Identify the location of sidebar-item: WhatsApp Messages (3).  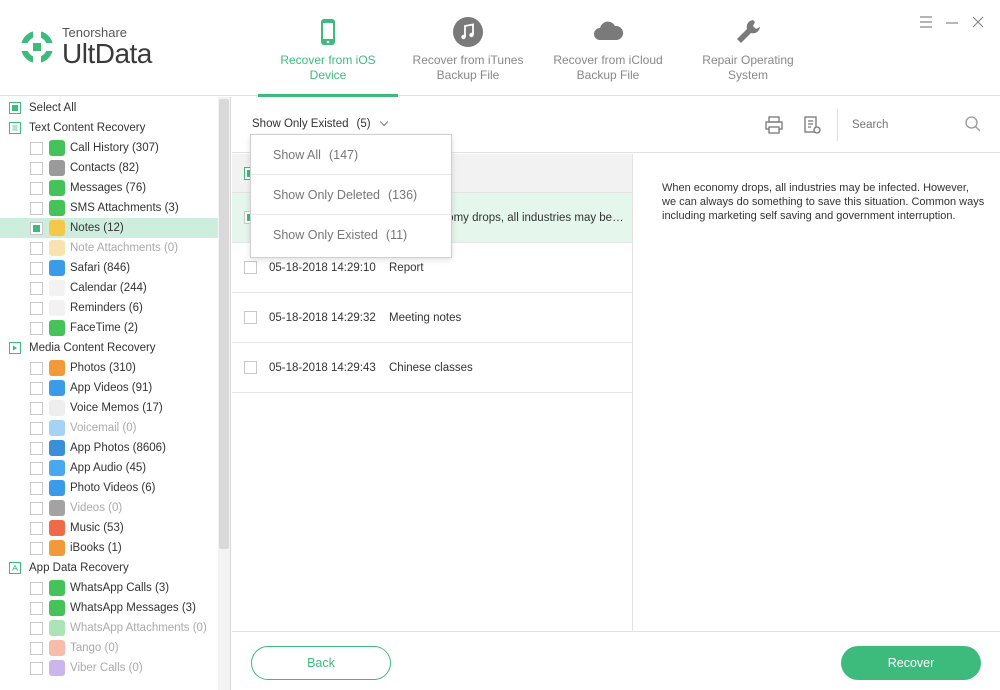
(109, 608).